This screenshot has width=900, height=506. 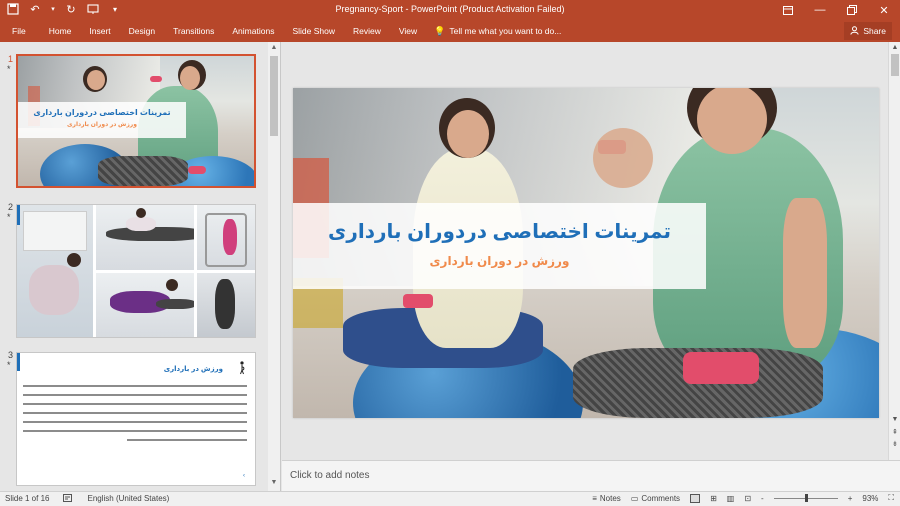 I want to click on tab-insert: Insert, so click(x=99, y=31).